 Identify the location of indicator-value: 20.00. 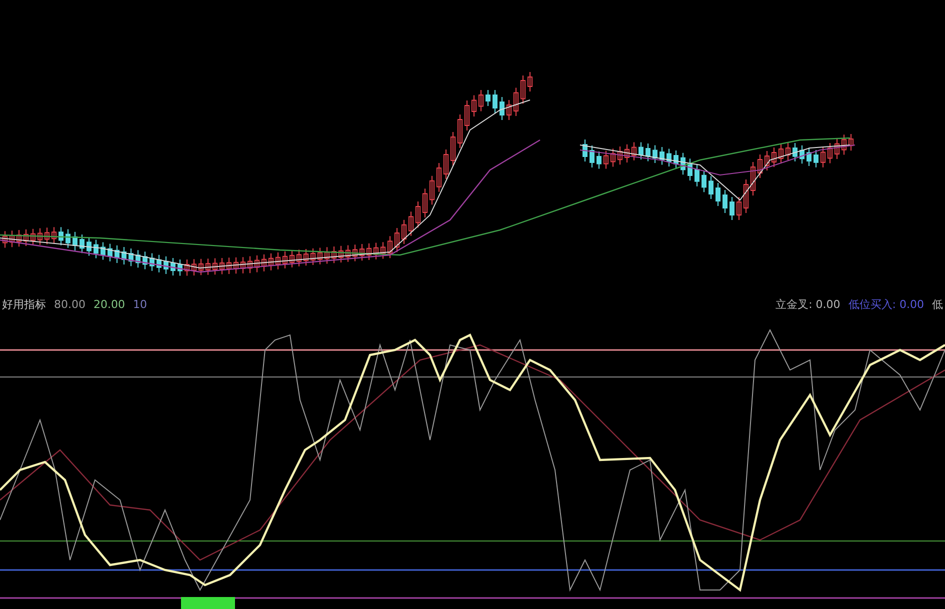
(109, 304).